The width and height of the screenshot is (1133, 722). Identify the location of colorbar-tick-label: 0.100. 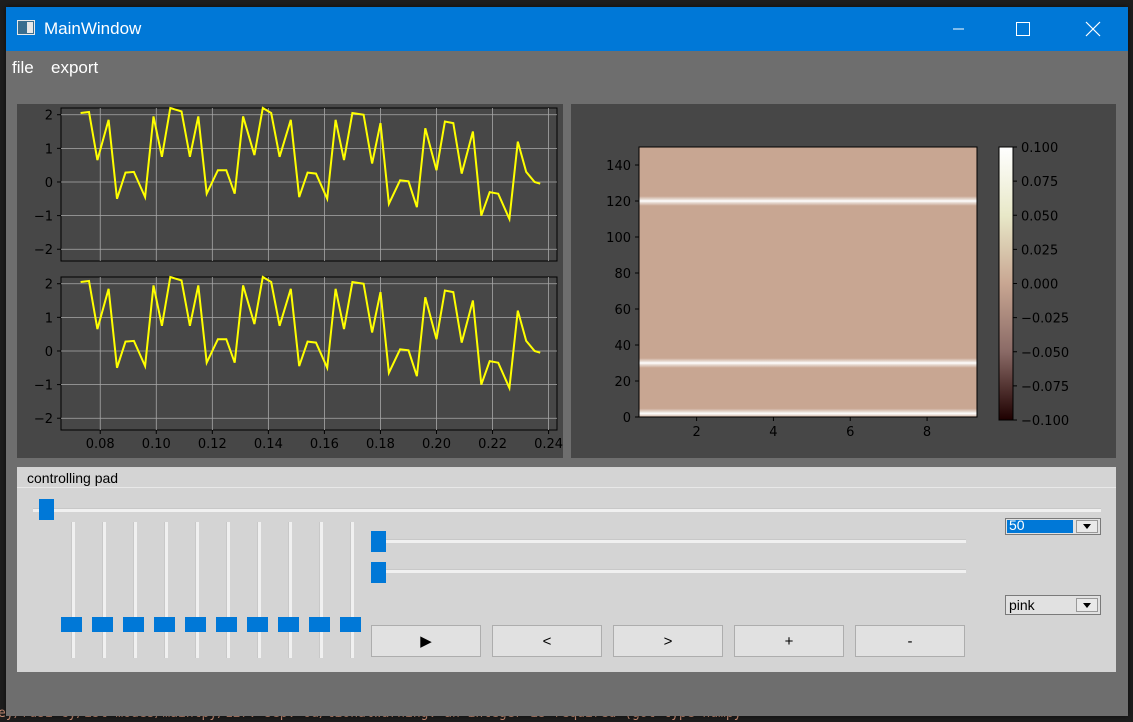
(1039, 148).